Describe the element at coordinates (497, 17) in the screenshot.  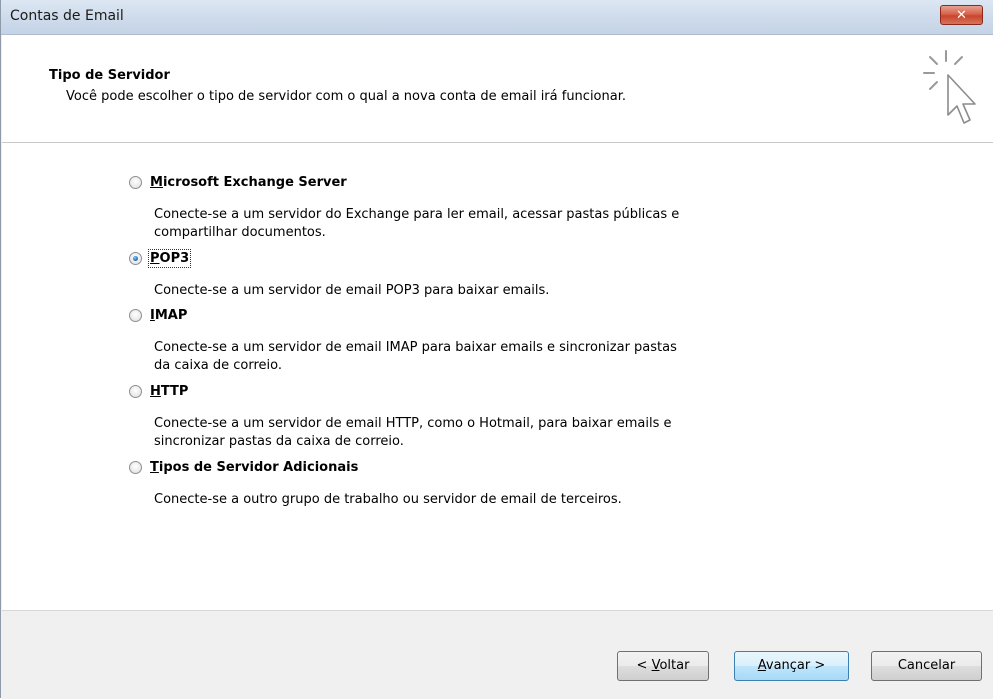
I see `title-bar: Contas de Email ✕` at that location.